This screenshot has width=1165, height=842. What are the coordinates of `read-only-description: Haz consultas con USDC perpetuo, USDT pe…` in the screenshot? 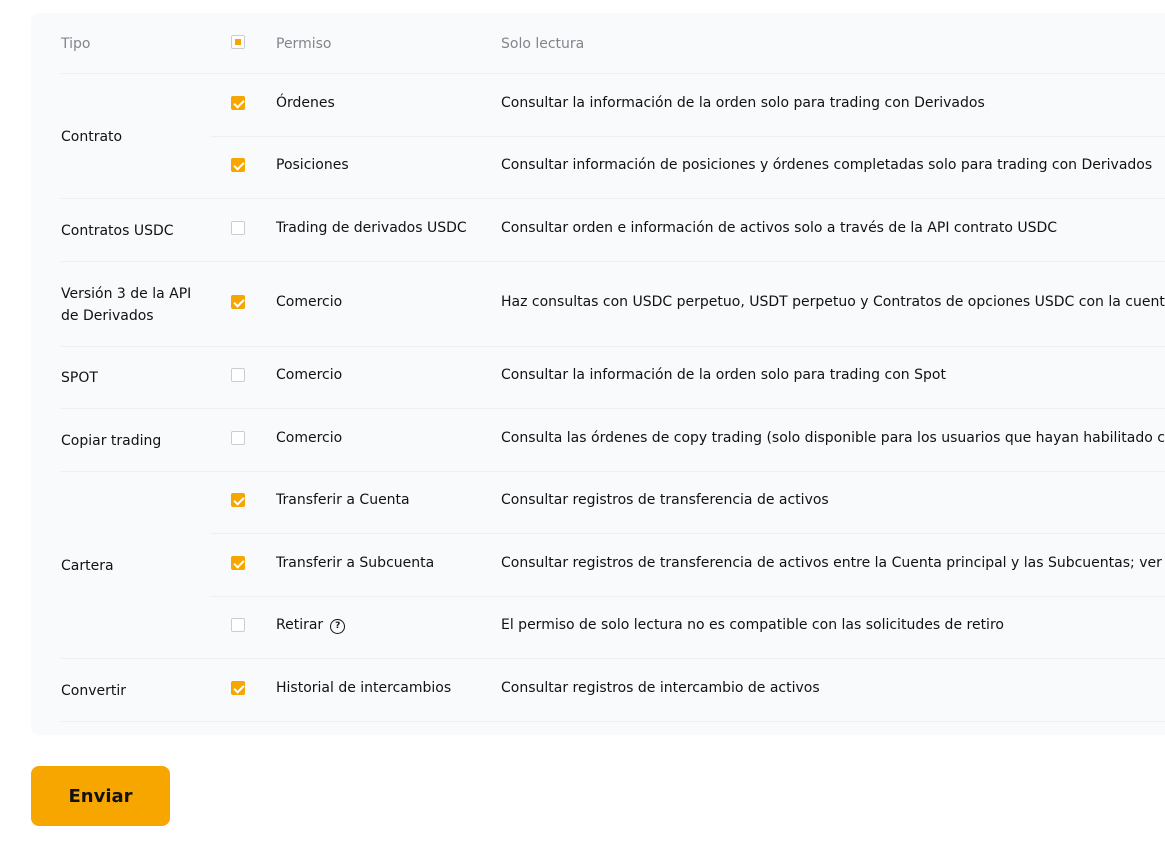 It's located at (833, 301).